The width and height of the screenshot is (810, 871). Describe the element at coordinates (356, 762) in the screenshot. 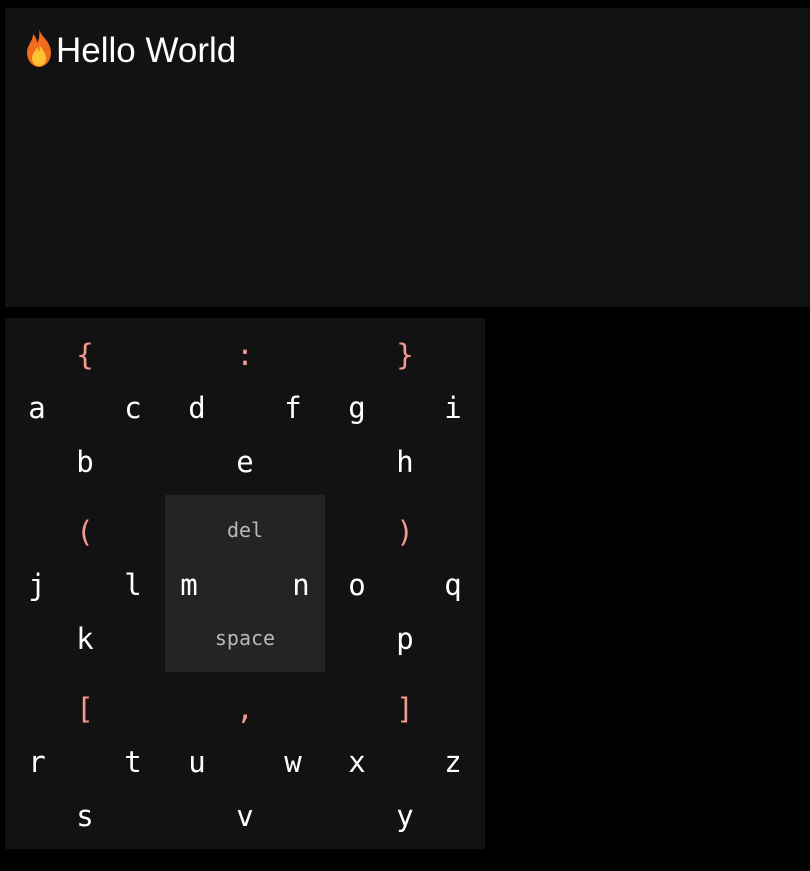

I see `key-x: x` at that location.